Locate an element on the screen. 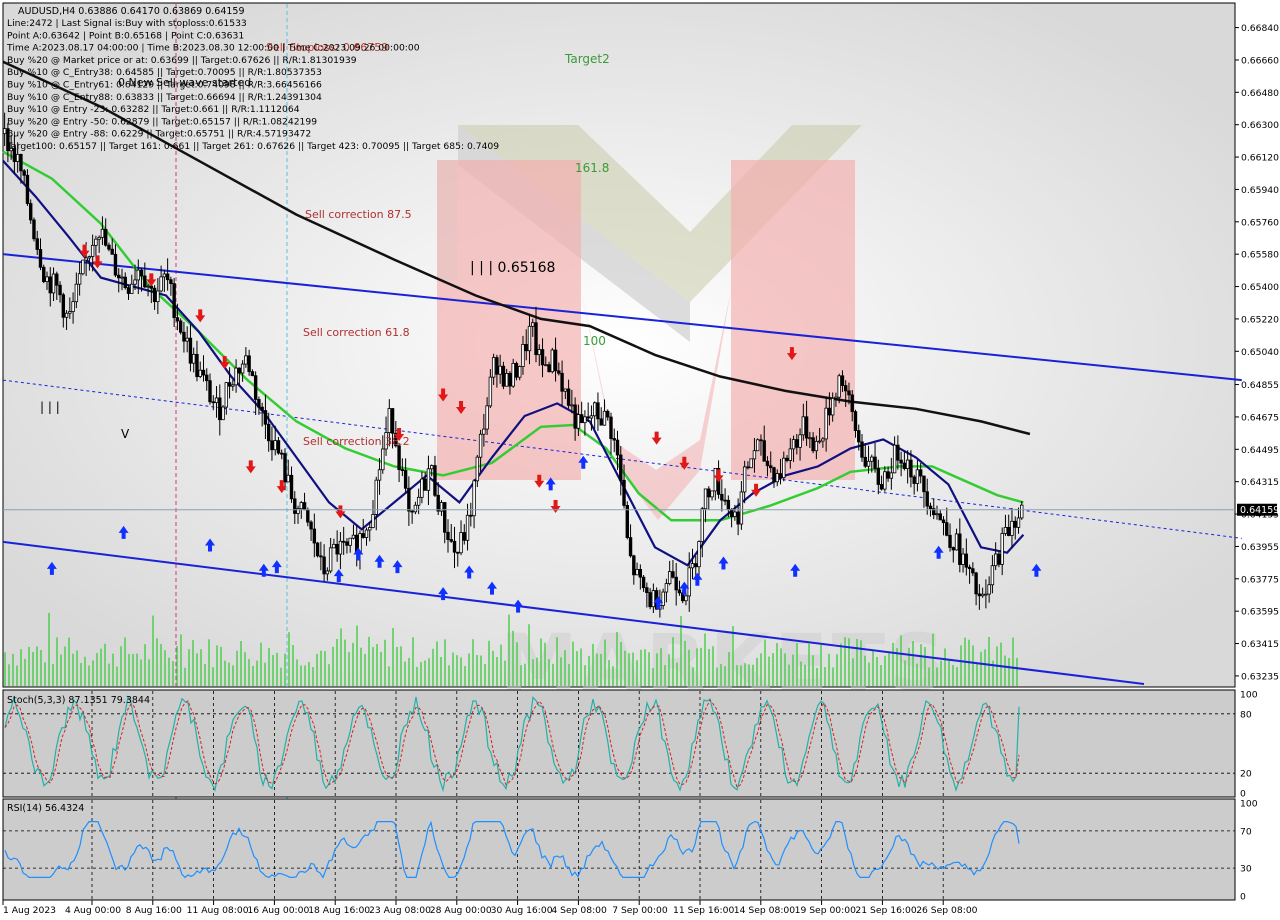  stoch-tick-label: 100 is located at coordinates (1249, 695).